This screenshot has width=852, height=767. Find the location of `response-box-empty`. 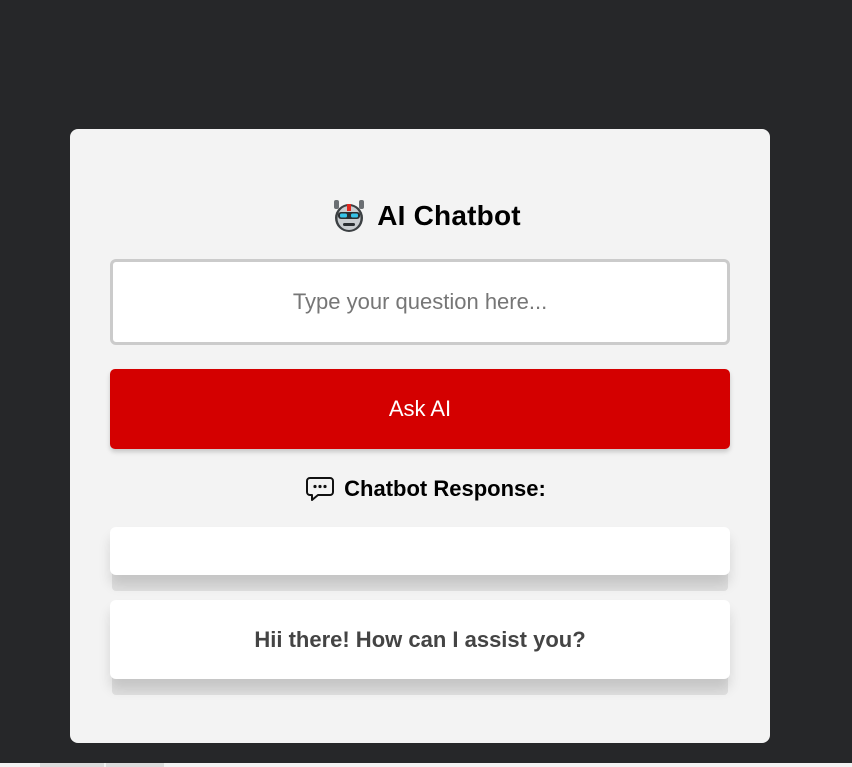

response-box-empty is located at coordinates (420, 551).